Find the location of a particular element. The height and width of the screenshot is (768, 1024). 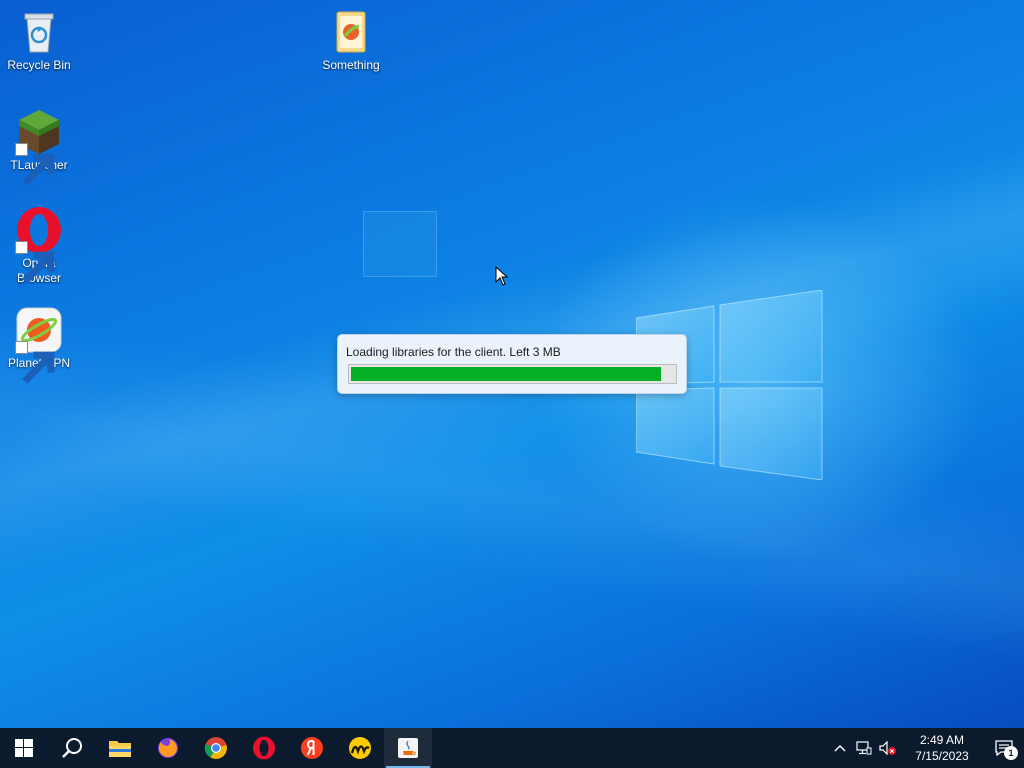

desktop-icon-opera-browser: Opera Browser is located at coordinates (39, 246).